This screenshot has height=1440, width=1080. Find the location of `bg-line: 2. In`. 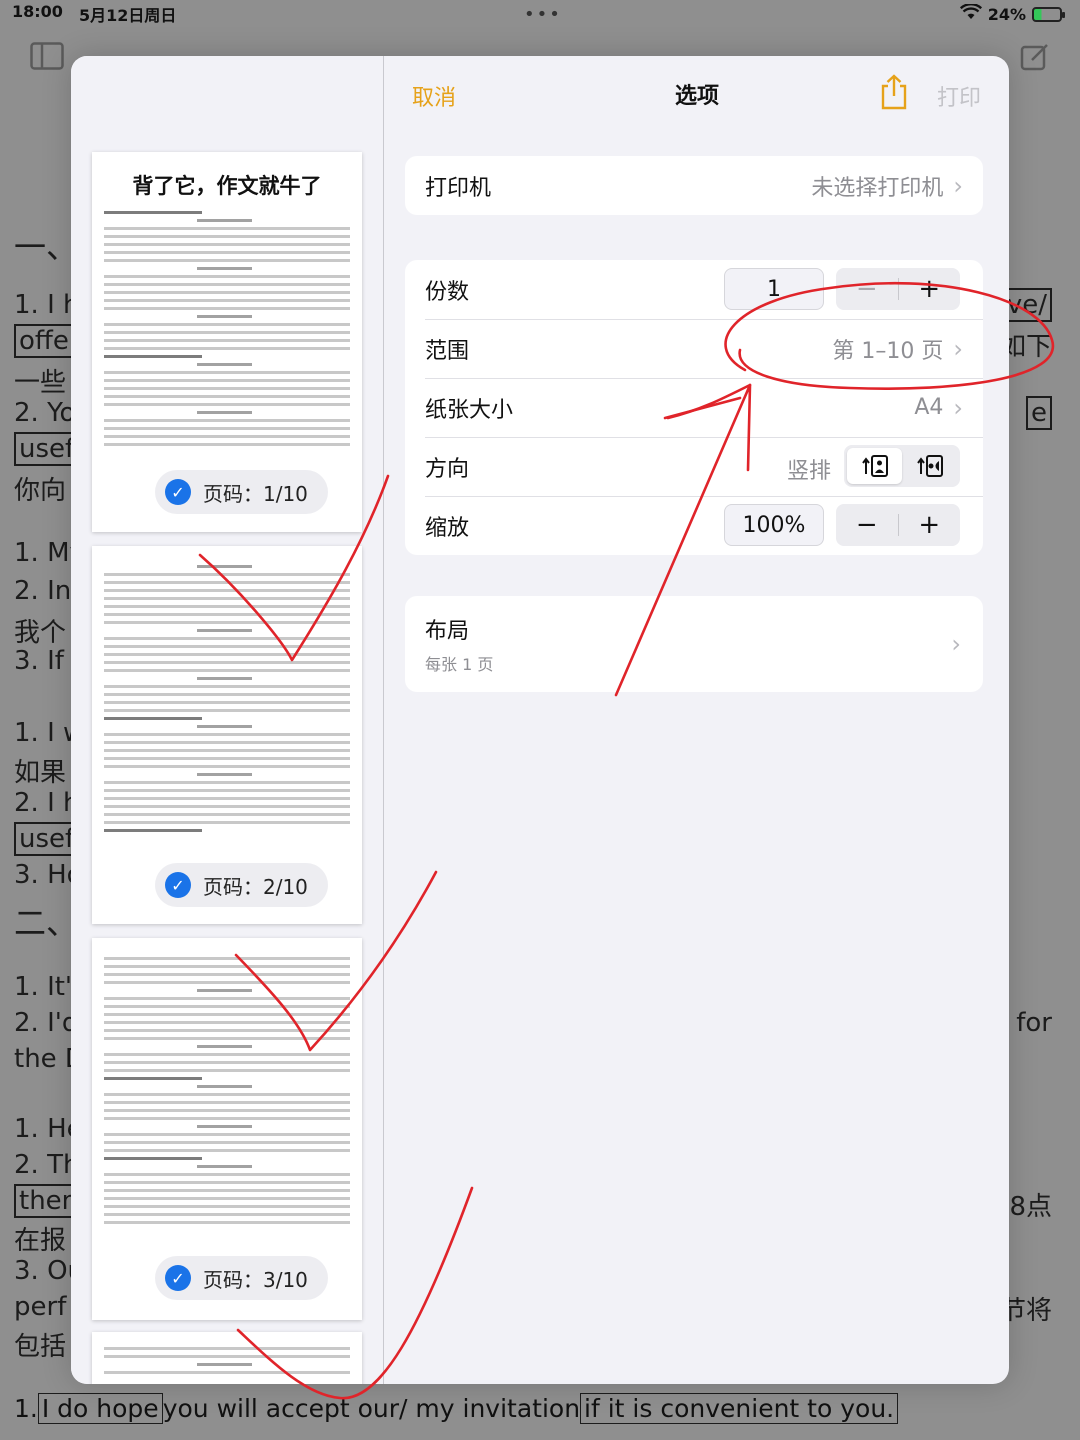

bg-line: 2. In is located at coordinates (43, 591).